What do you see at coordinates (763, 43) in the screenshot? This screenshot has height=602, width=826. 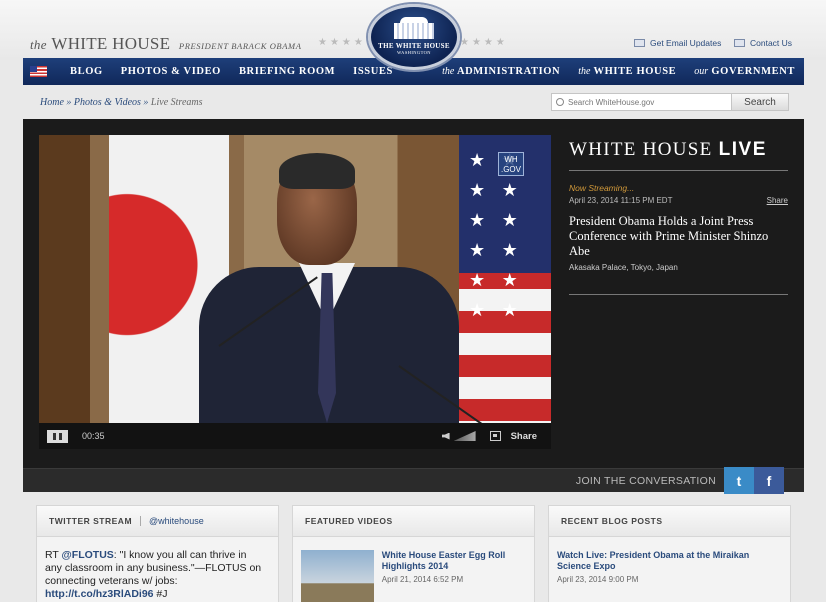 I see `contact-us-link: Contact Us` at bounding box center [763, 43].